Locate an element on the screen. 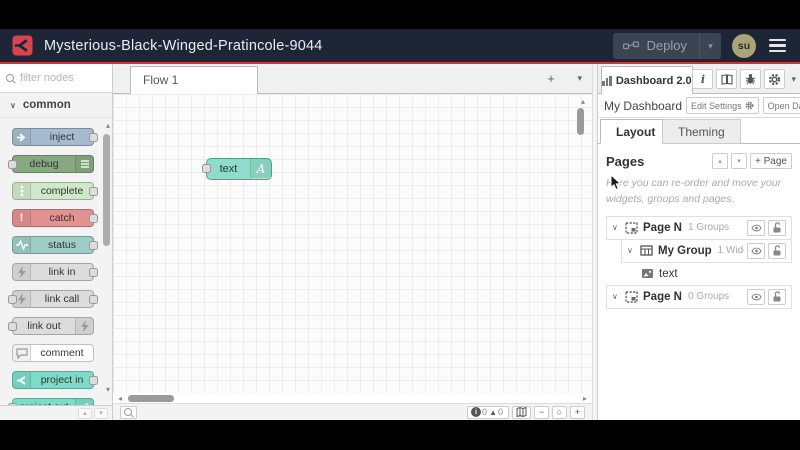  add-page-button: + Page is located at coordinates (771, 161).